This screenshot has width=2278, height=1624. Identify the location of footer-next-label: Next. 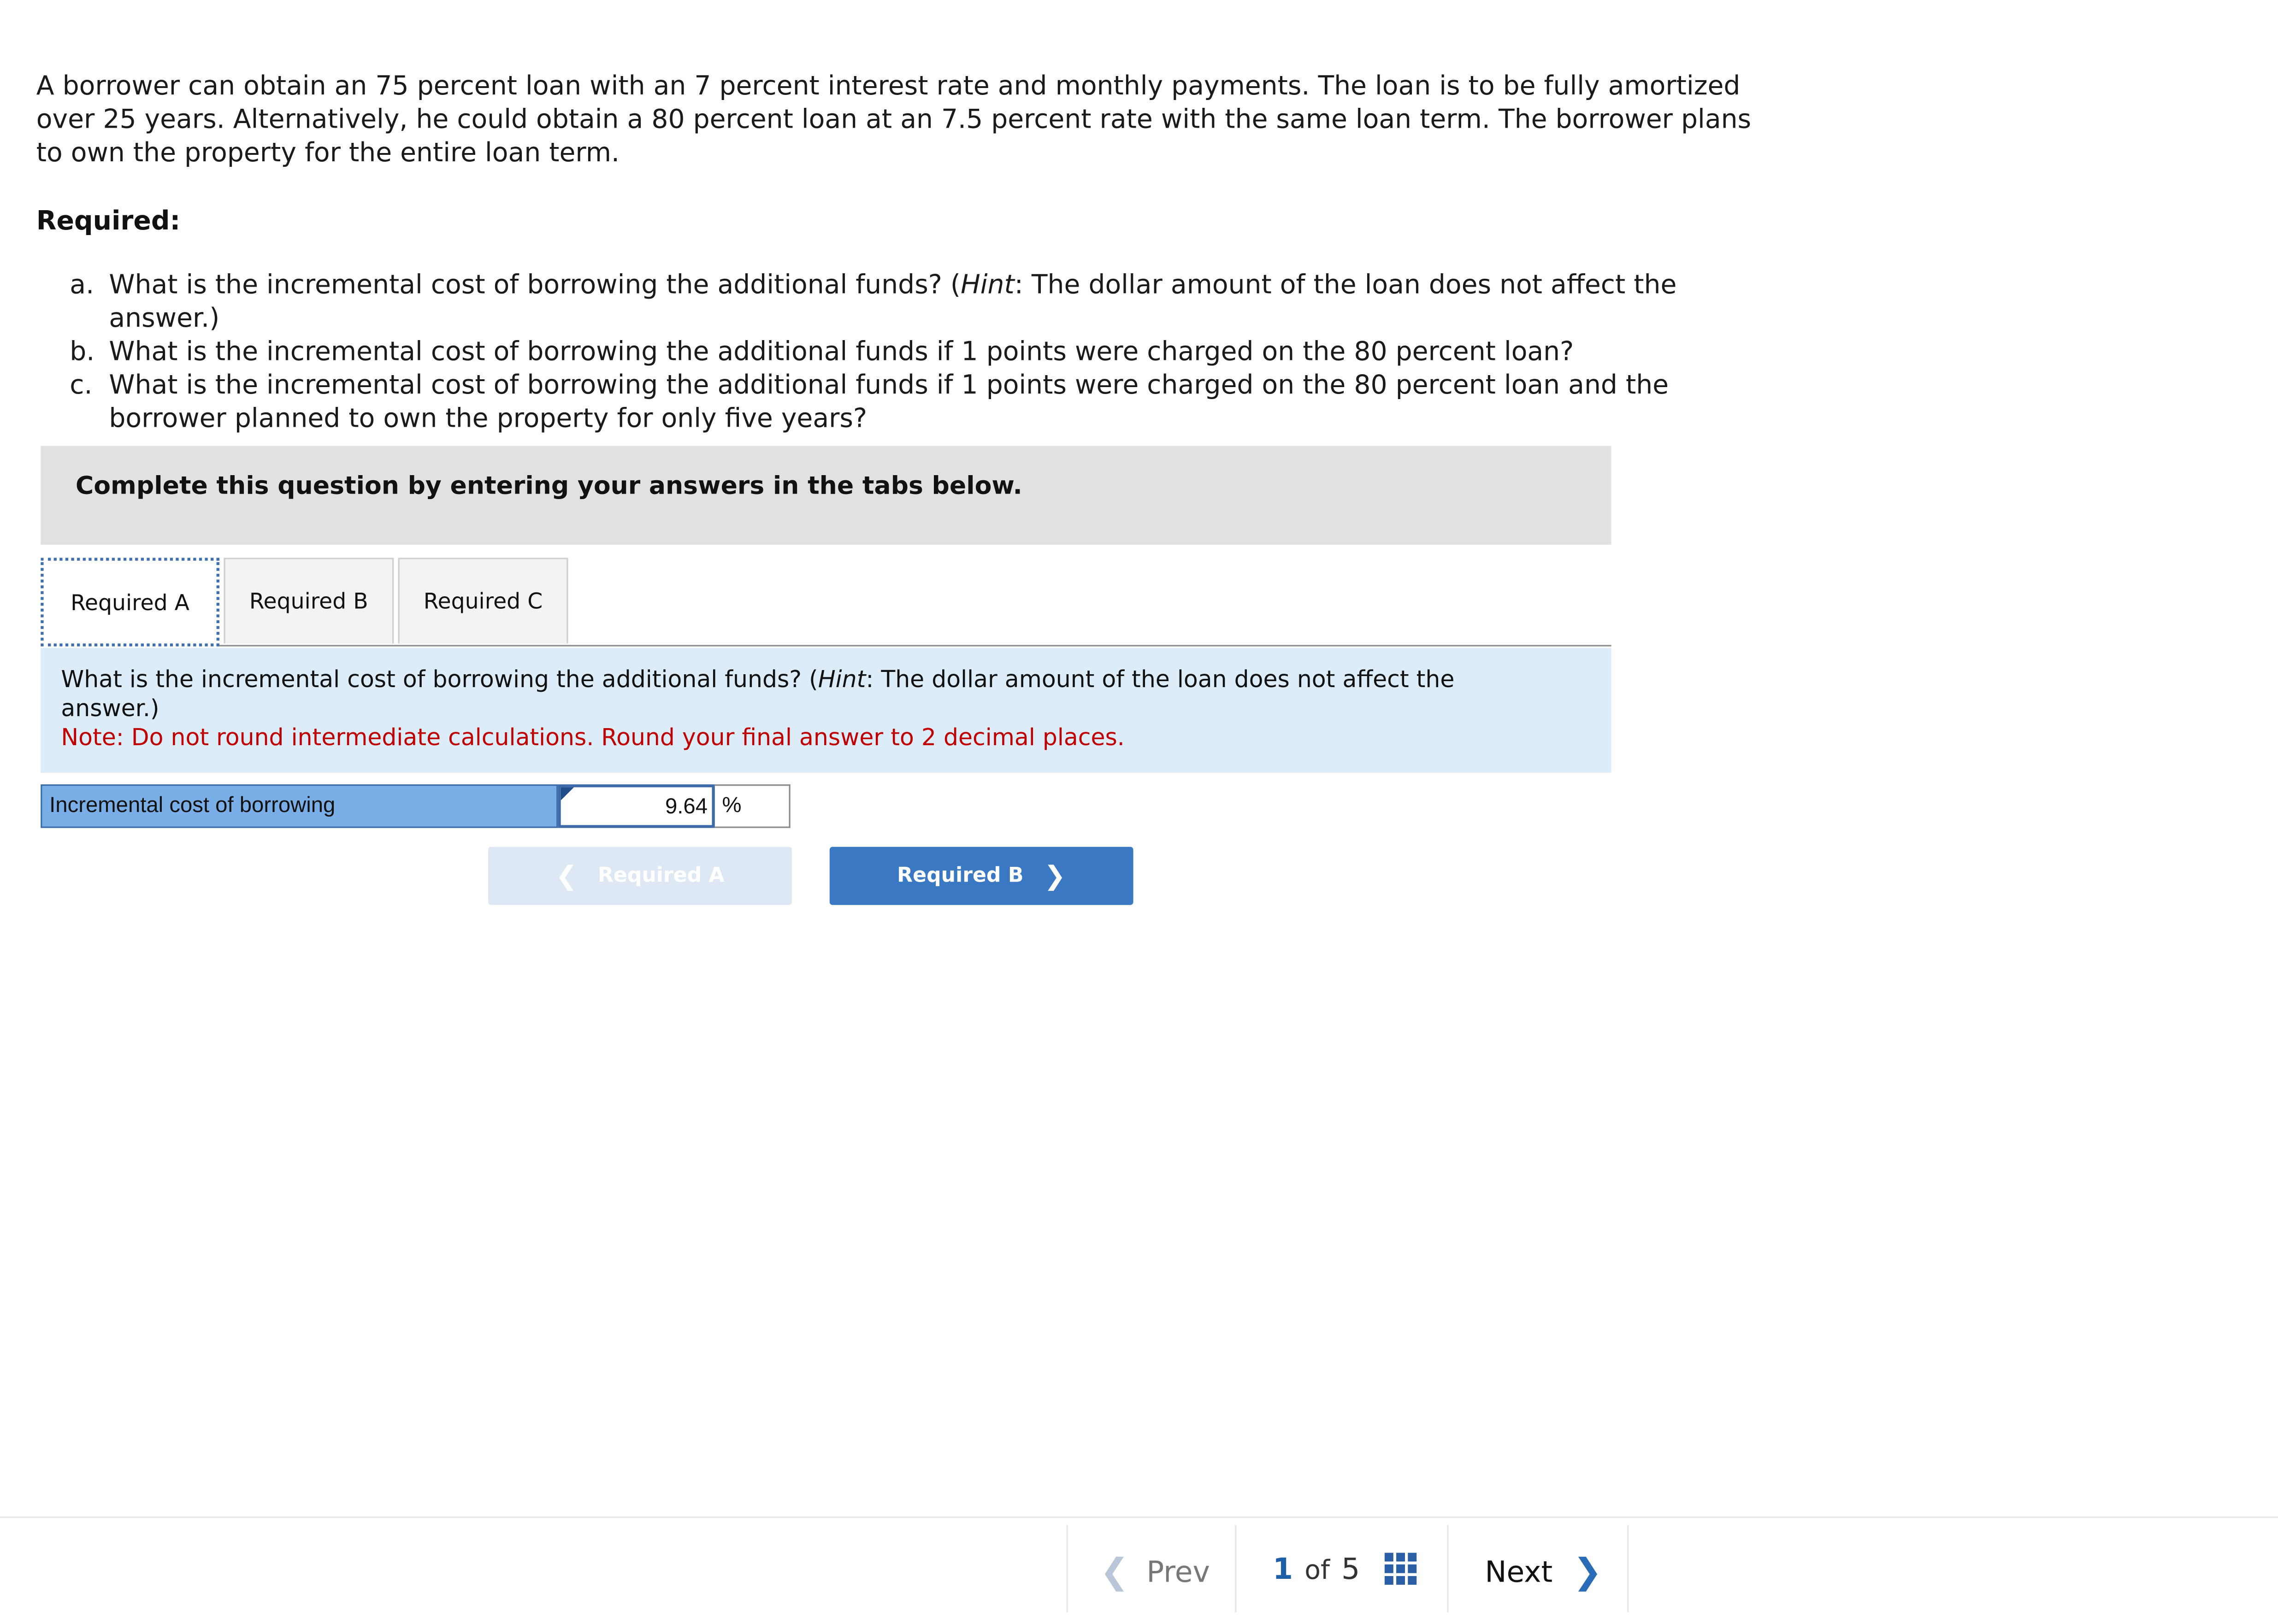
(1519, 1571).